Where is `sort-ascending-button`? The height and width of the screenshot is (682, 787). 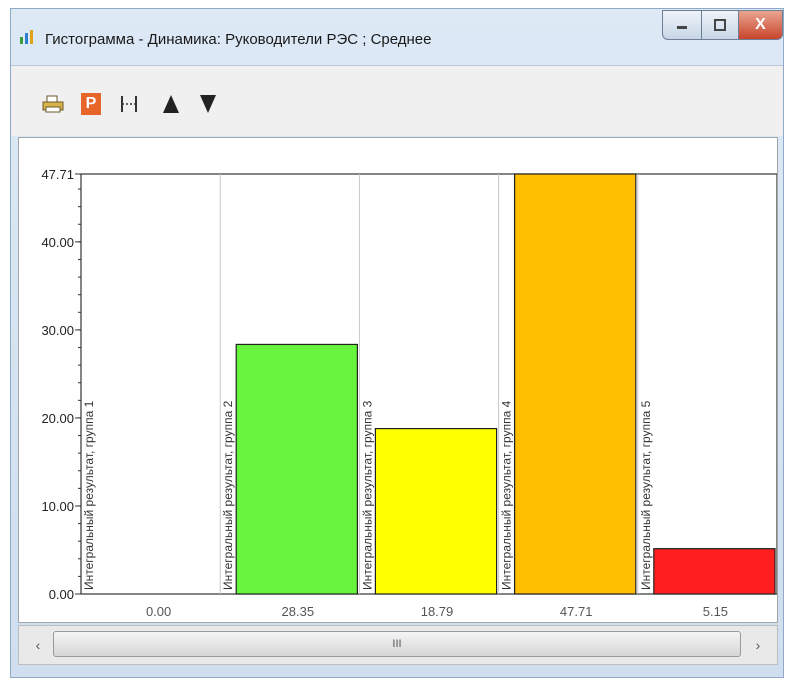 sort-ascending-button is located at coordinates (171, 104).